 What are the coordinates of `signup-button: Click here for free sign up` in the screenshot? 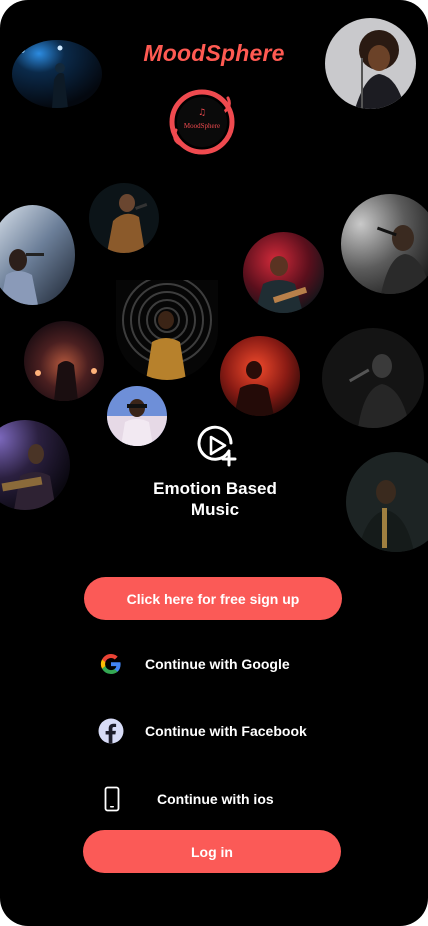 It's located at (213, 598).